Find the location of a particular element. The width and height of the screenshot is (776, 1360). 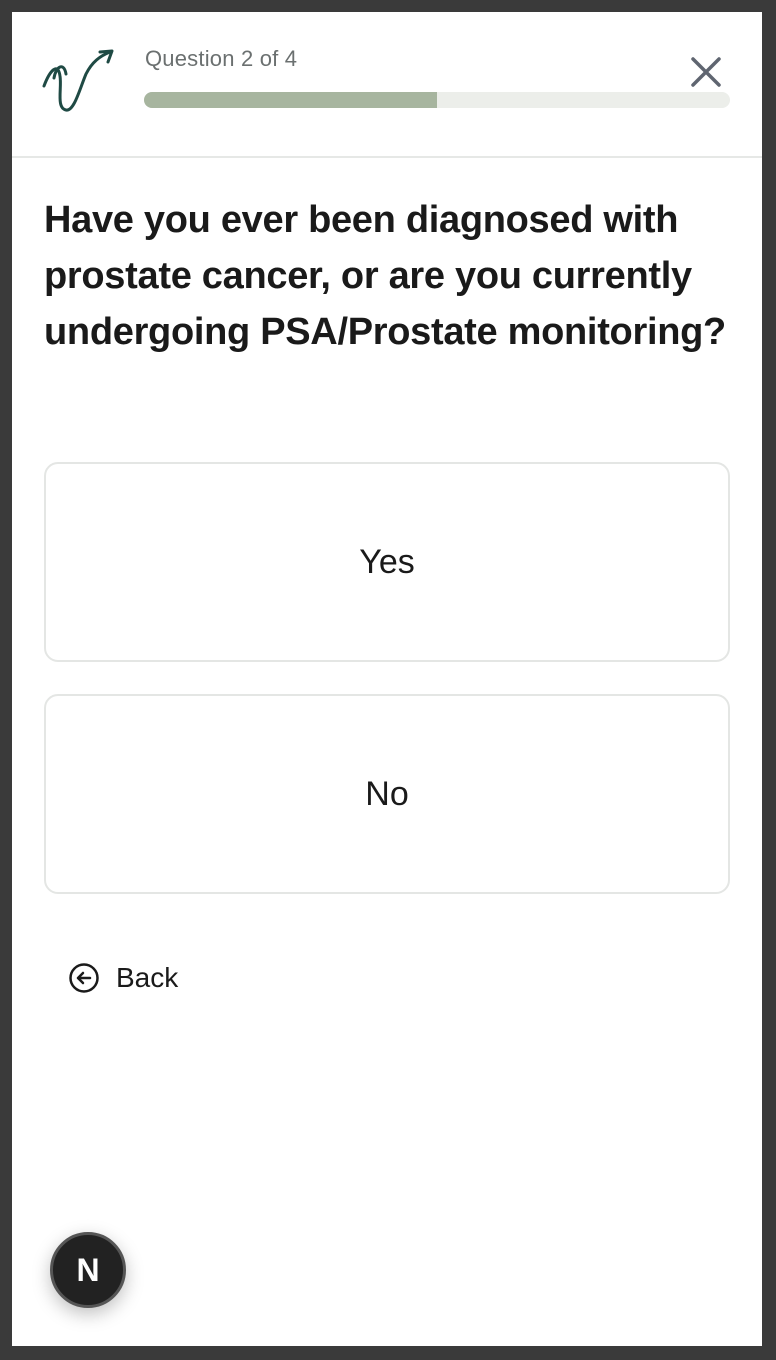

avatar: N is located at coordinates (88, 1270).